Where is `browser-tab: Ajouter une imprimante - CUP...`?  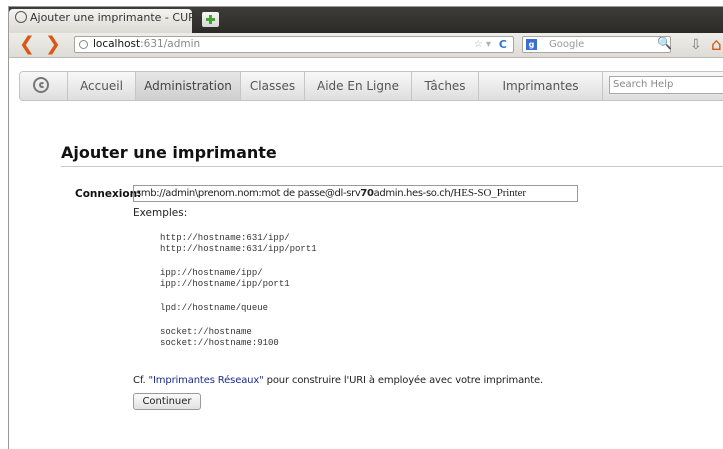
browser-tab: Ajouter une imprimante - CUP... is located at coordinates (106, 21).